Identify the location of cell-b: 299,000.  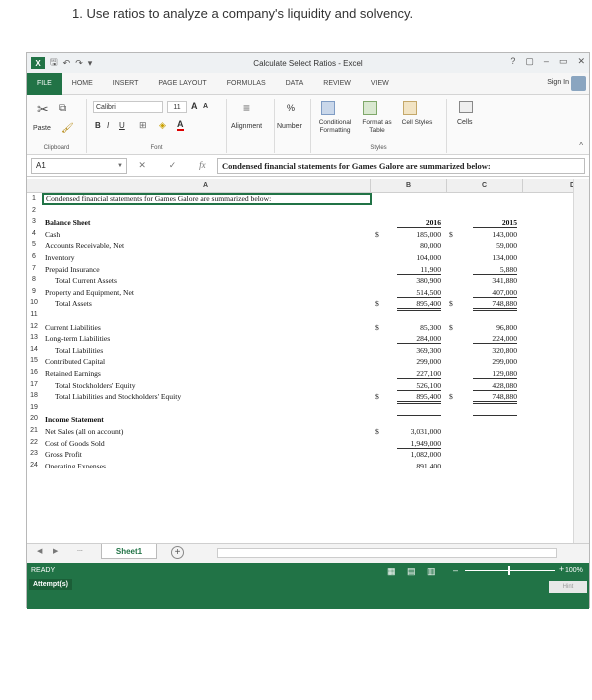
(419, 361).